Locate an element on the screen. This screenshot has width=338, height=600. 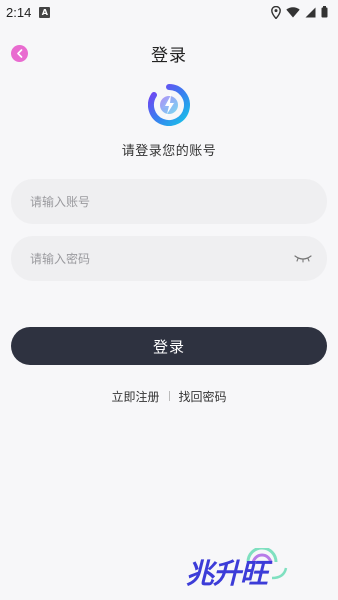
login-subtitle: 请登录您的账号 is located at coordinates (169, 151).